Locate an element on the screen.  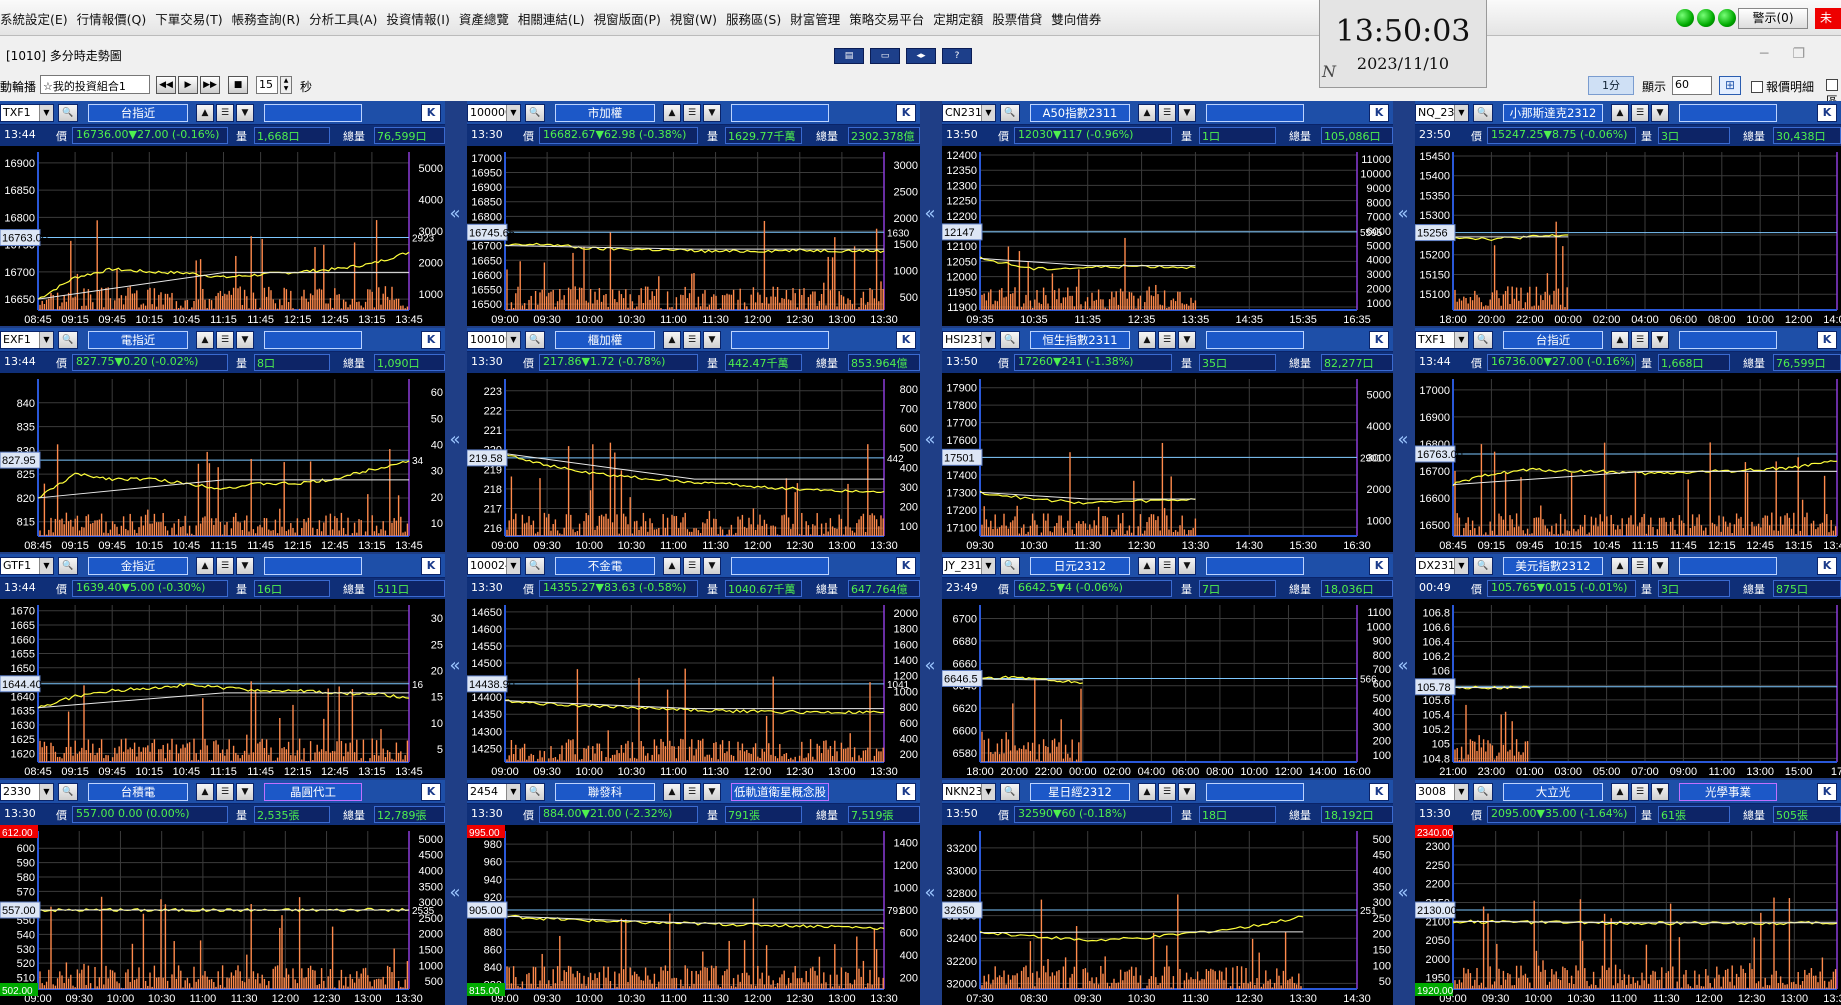
symbol-name: 市加權 is located at coordinates (605, 113).